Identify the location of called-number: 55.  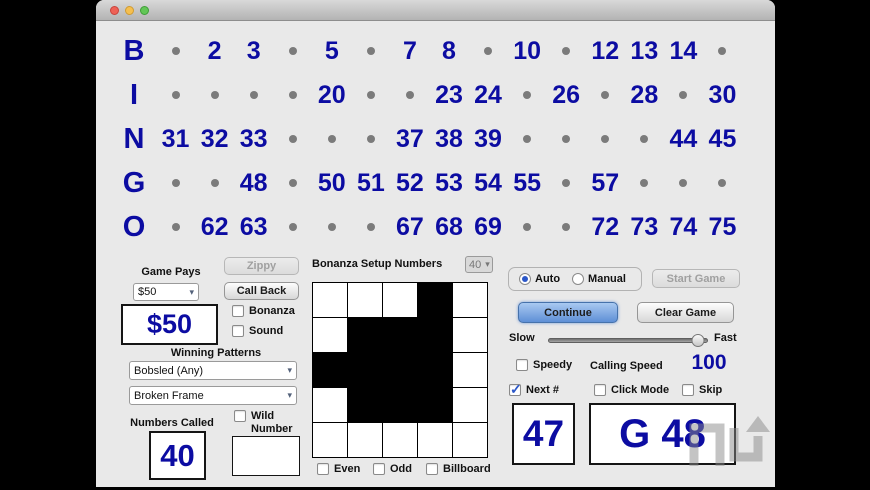
(527, 183).